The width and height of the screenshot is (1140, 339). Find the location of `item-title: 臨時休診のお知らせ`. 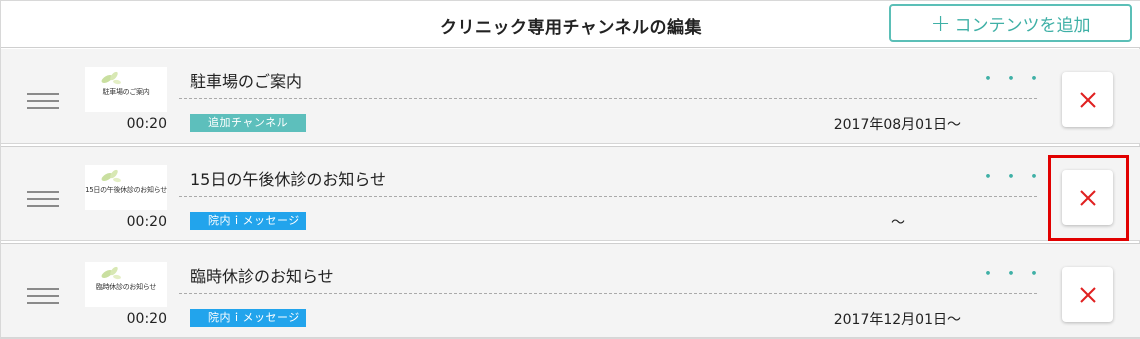

item-title: 臨時休診のお知らせ is located at coordinates (262, 276).